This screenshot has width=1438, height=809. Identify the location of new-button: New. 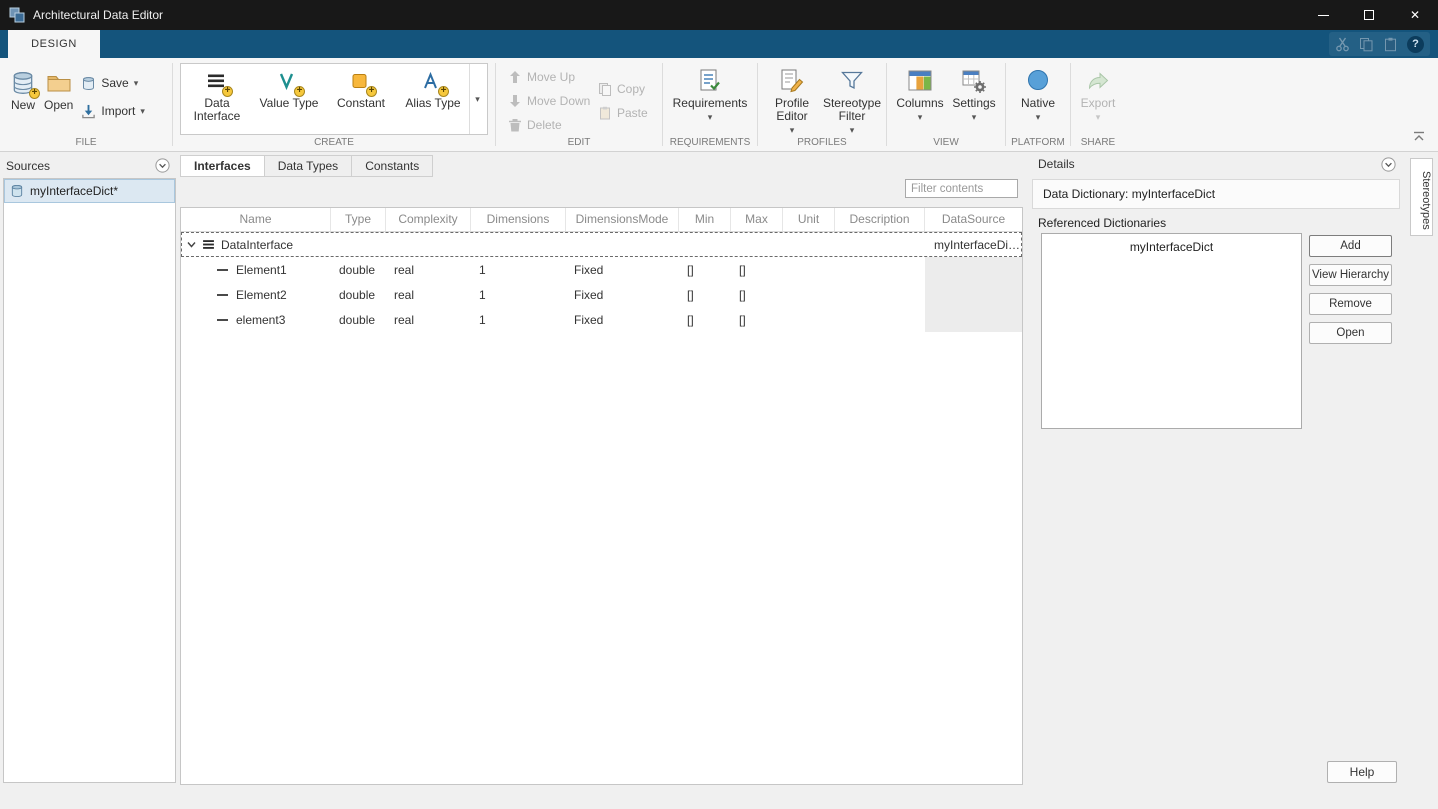
(25, 91).